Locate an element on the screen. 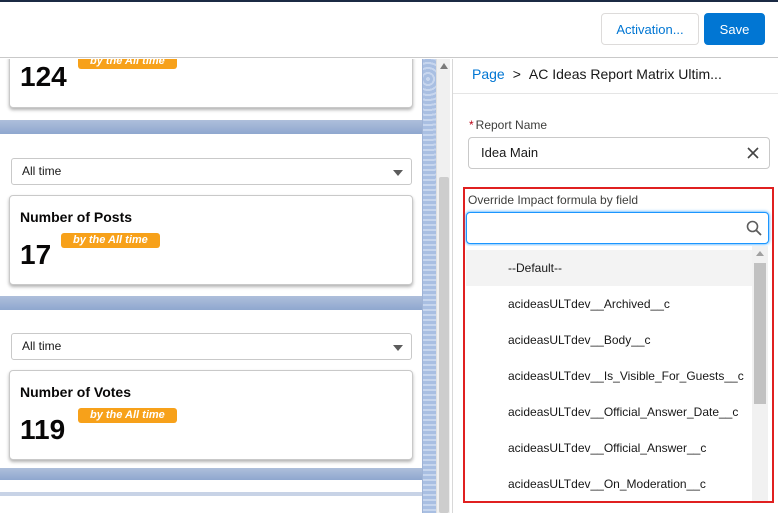 The image size is (778, 513). report-name-value: Idea Main is located at coordinates (510, 152).